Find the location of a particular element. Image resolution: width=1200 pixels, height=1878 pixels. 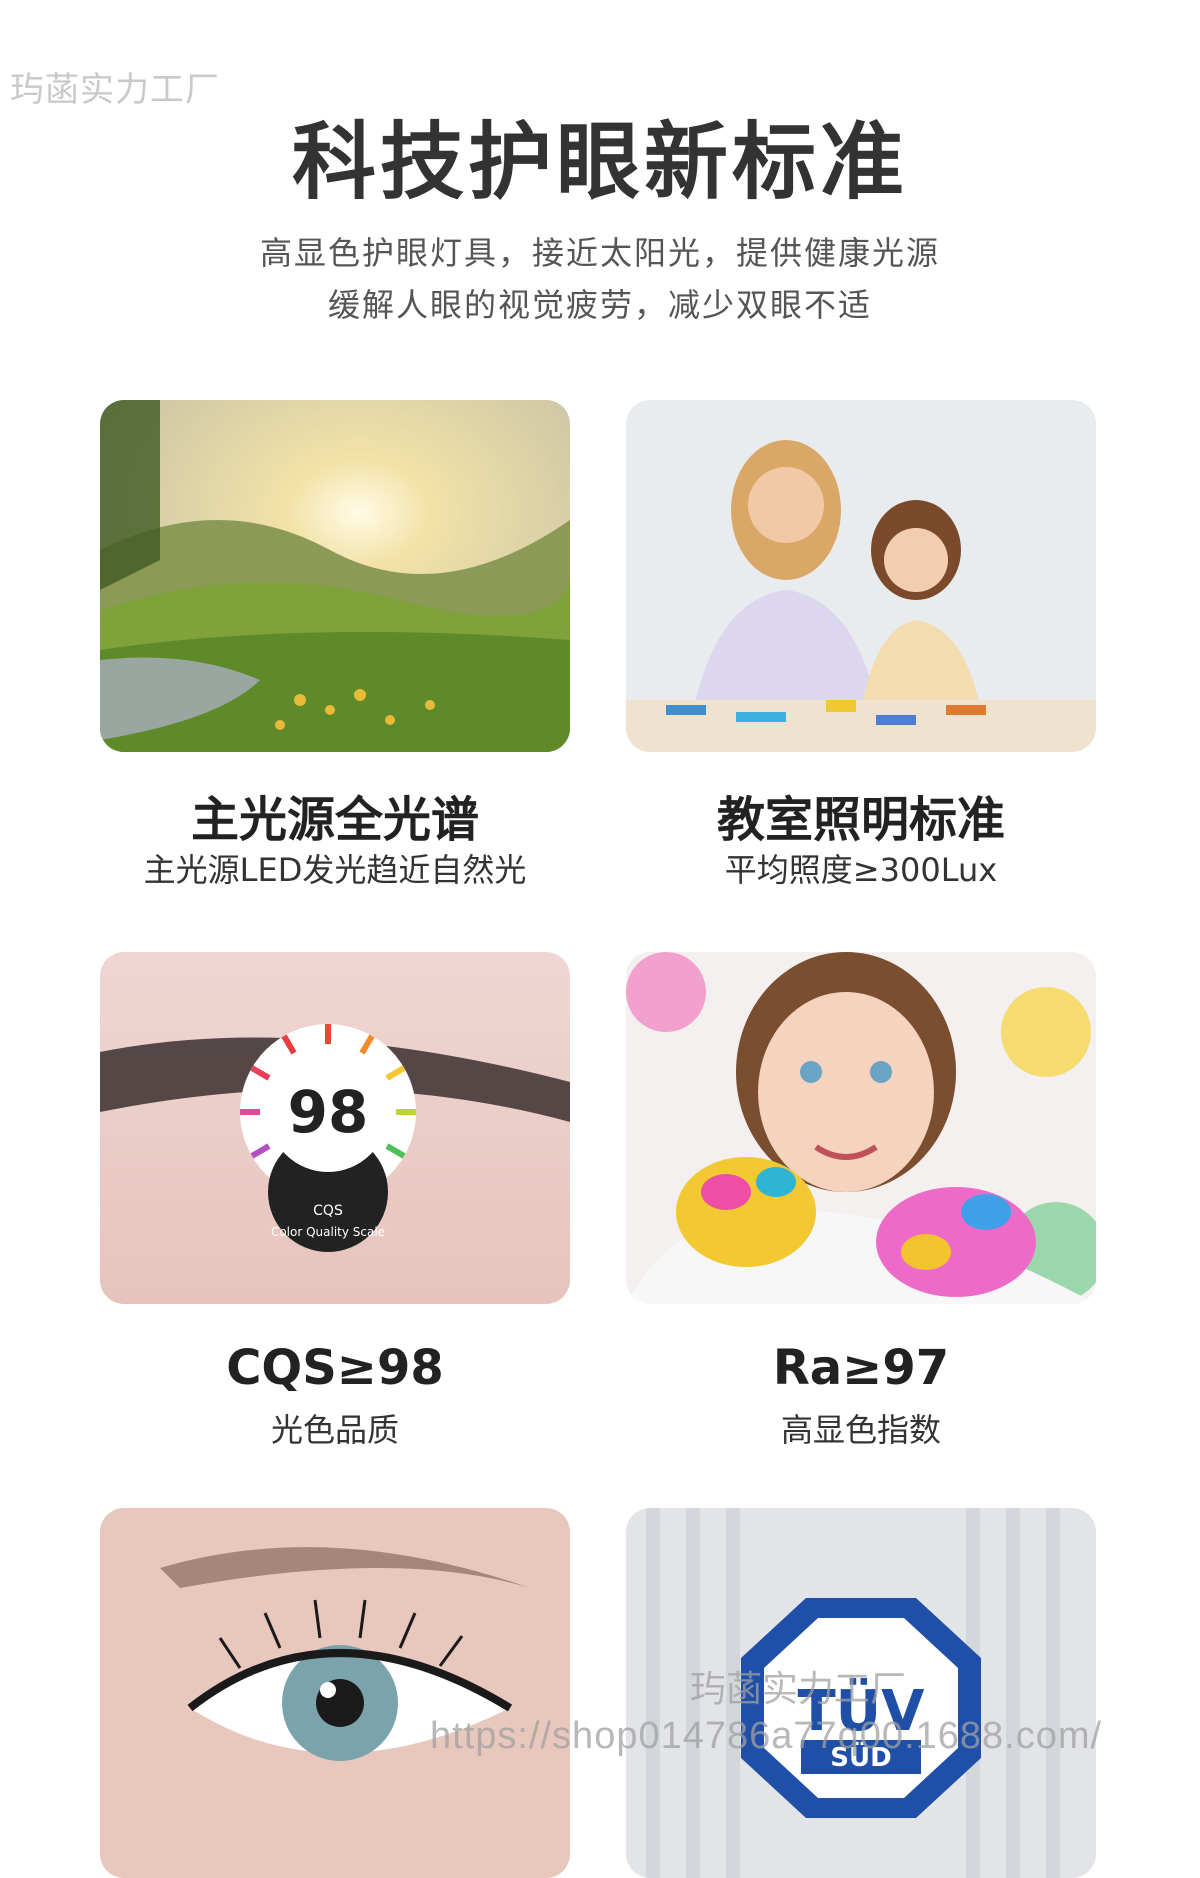

watermark-url-text: https://shop014786a77q00.1688.com/ is located at coordinates (766, 1736).